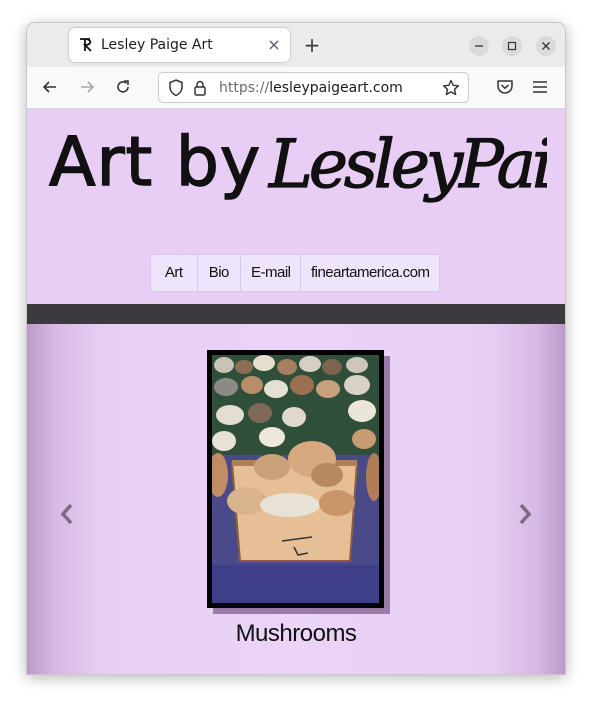 Image resolution: width=590 pixels, height=702 pixels. I want to click on mushrooms-painting, so click(295, 479).